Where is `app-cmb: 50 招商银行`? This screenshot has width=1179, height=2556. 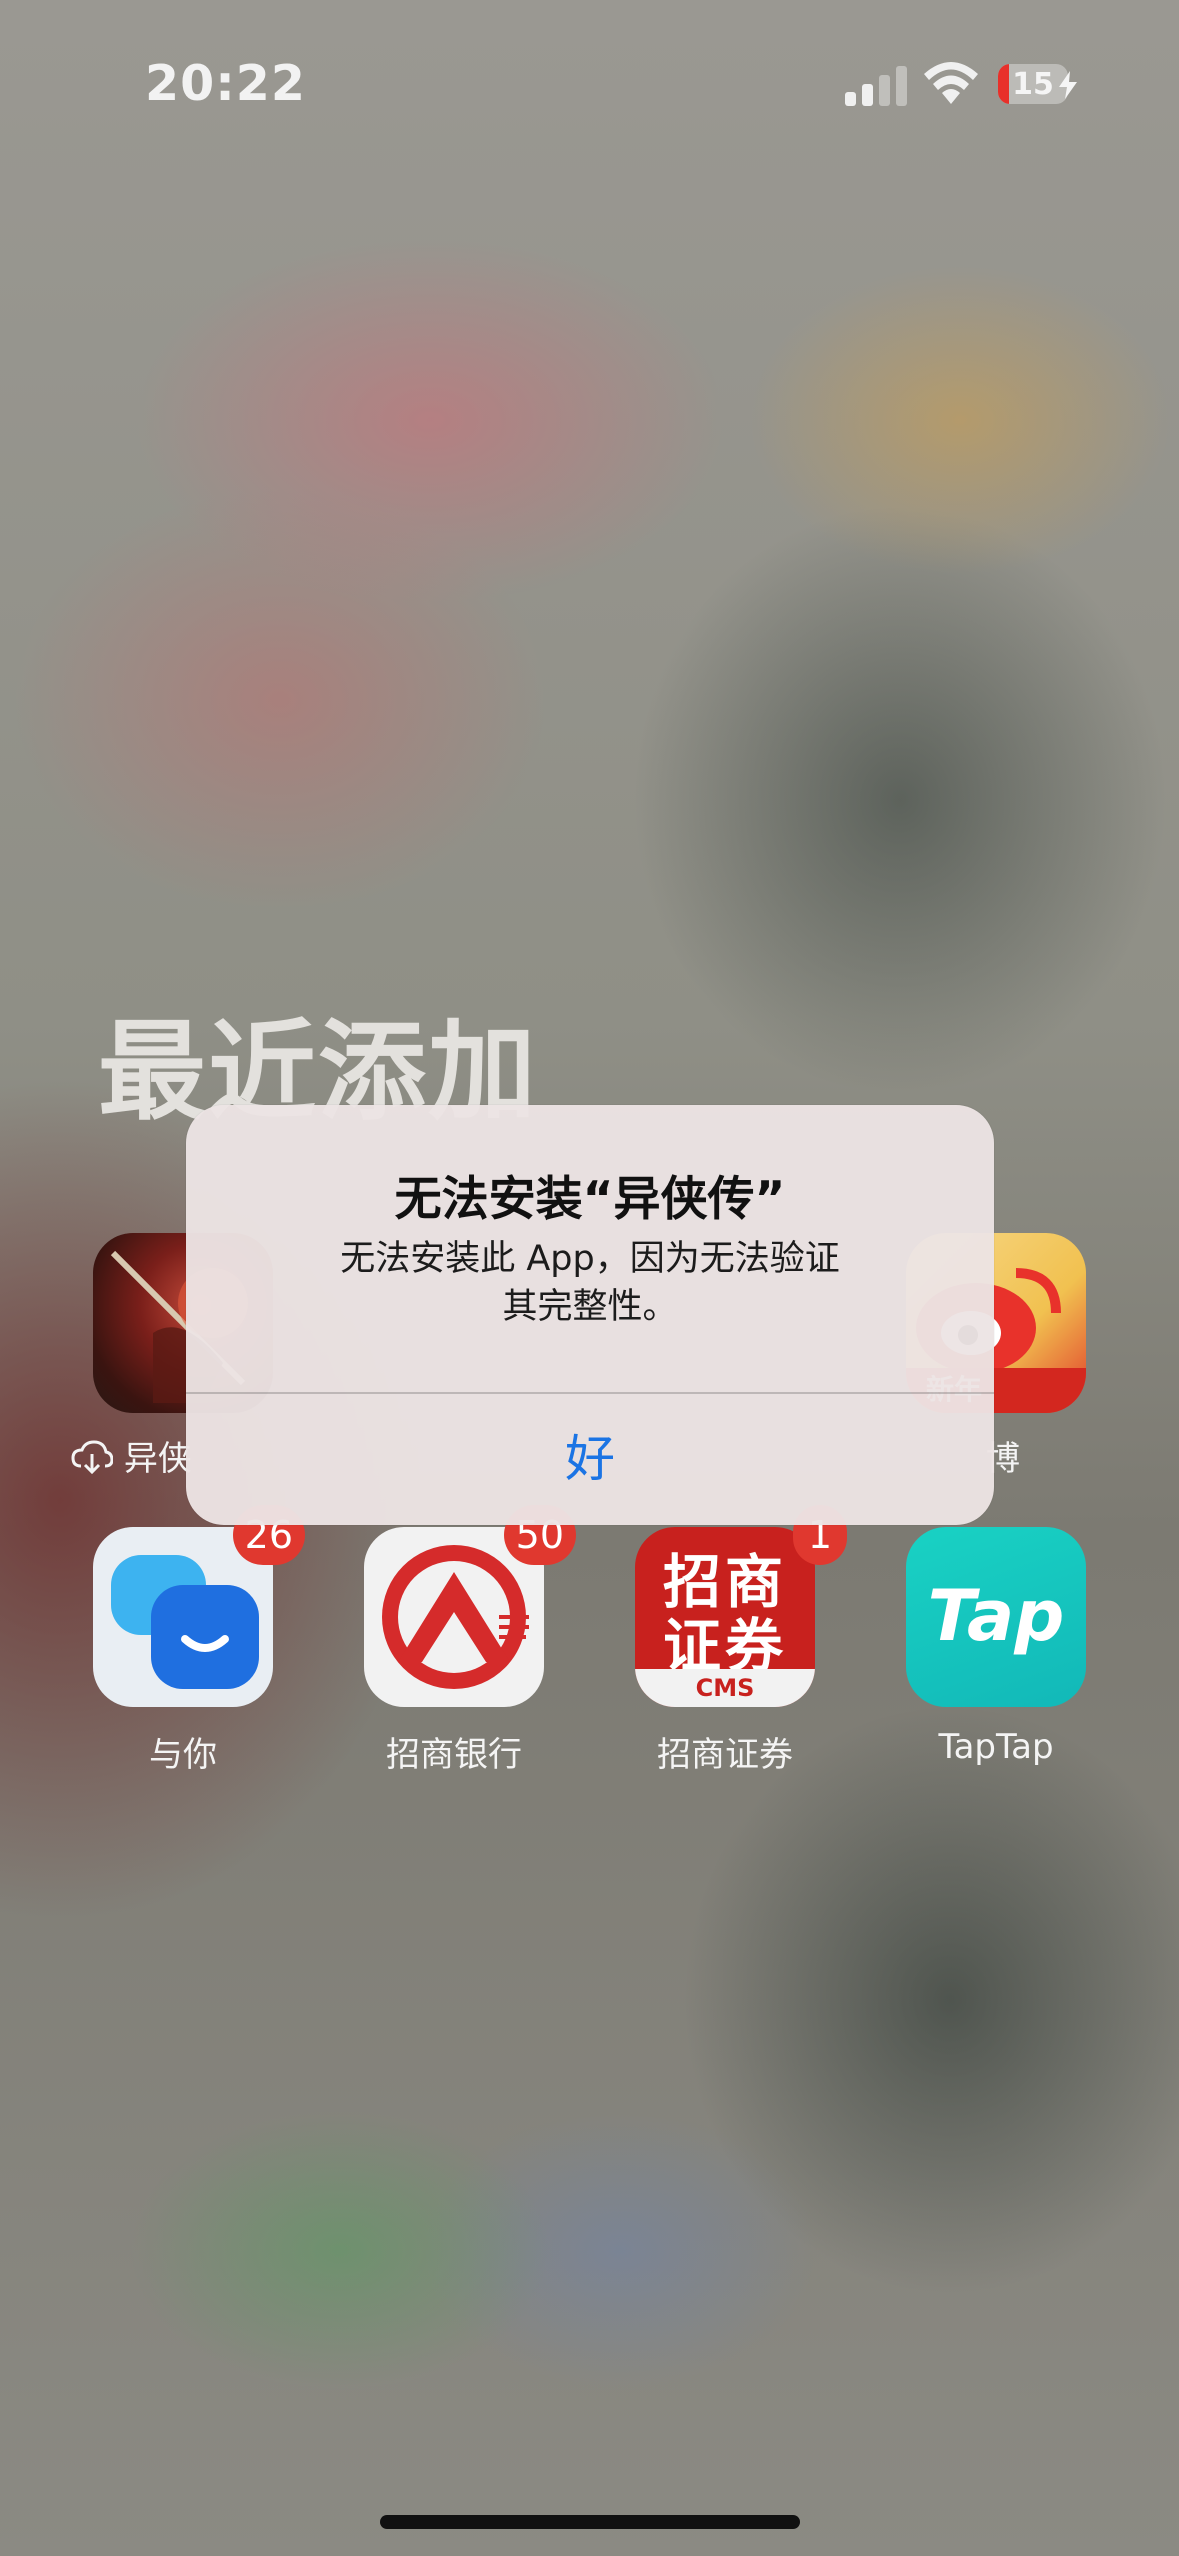 app-cmb: 50 招商银行 is located at coordinates (470, 1640).